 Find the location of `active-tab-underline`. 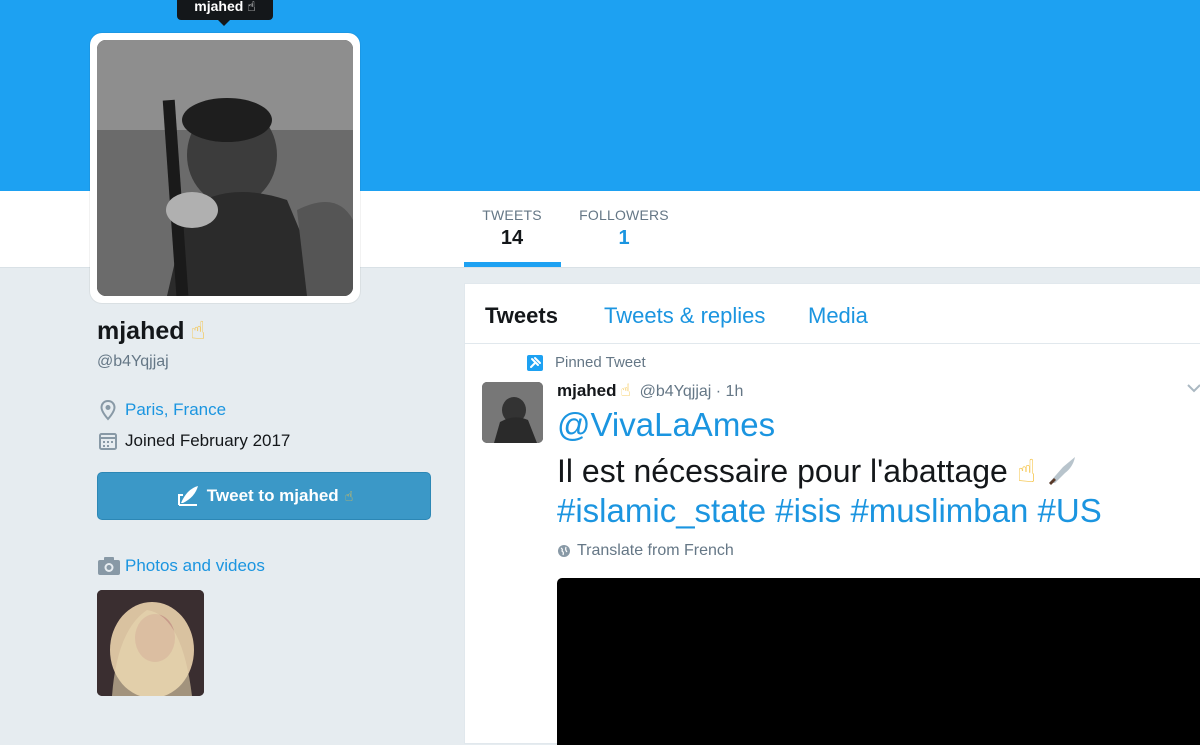

active-tab-underline is located at coordinates (512, 264).